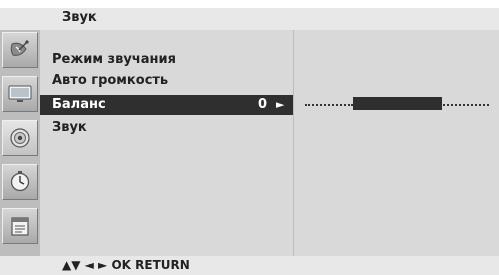  Describe the element at coordinates (79, 17) in the screenshot. I see `menu-title: Звук` at that location.